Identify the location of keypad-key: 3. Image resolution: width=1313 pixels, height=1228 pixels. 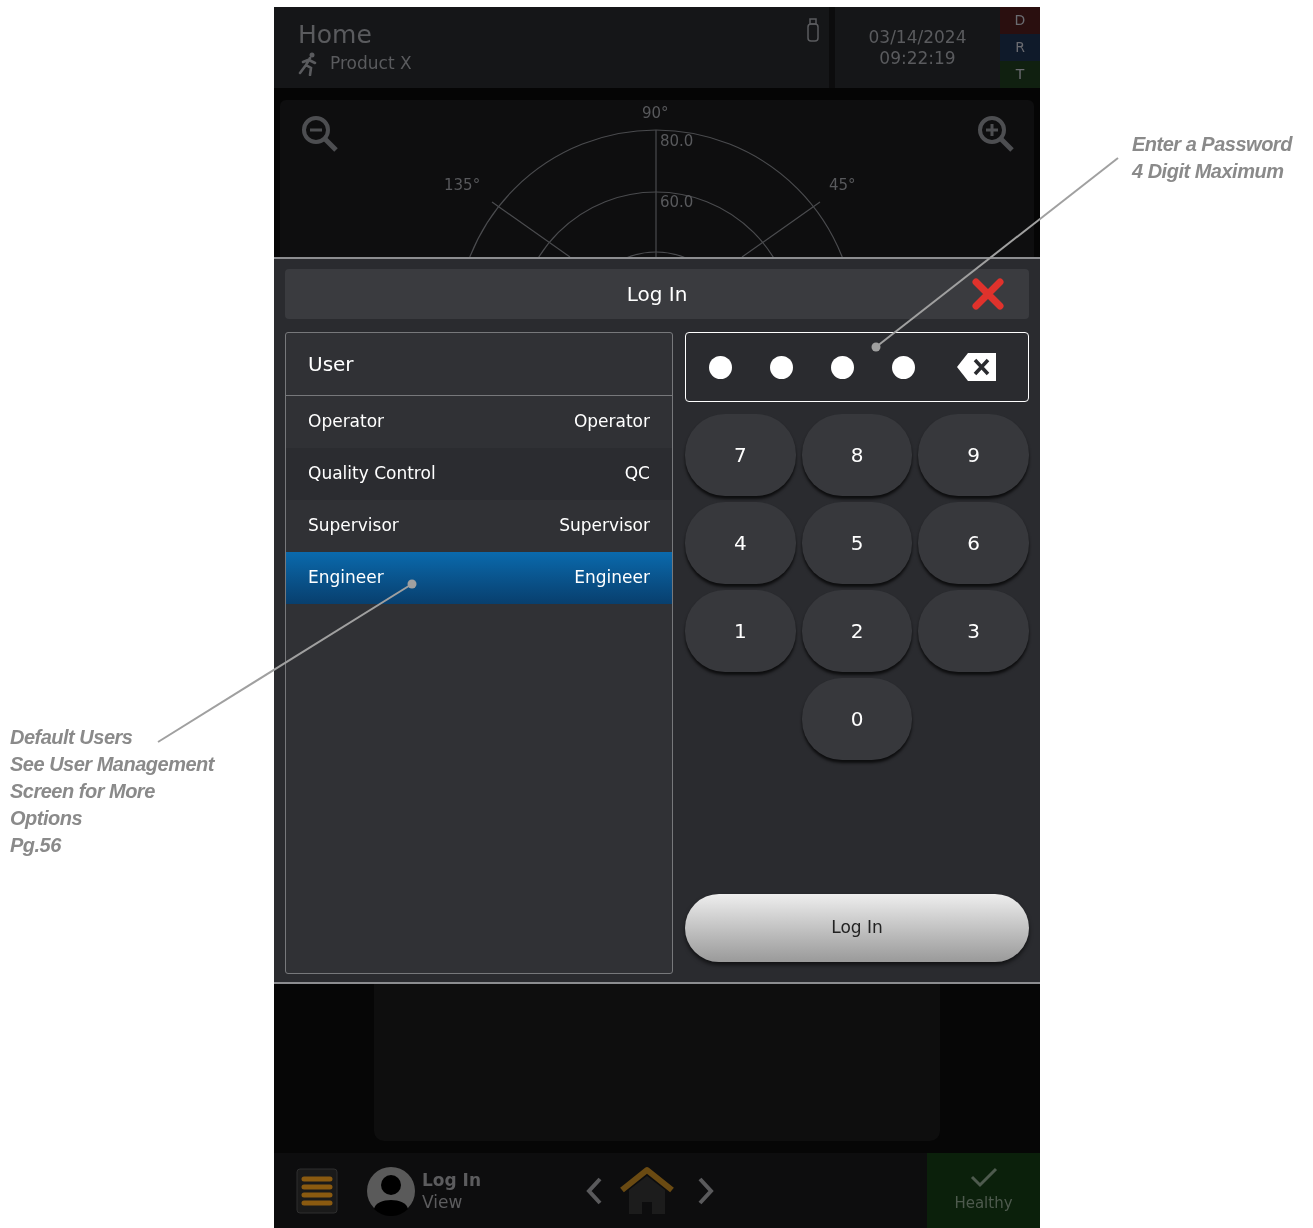
(973, 631).